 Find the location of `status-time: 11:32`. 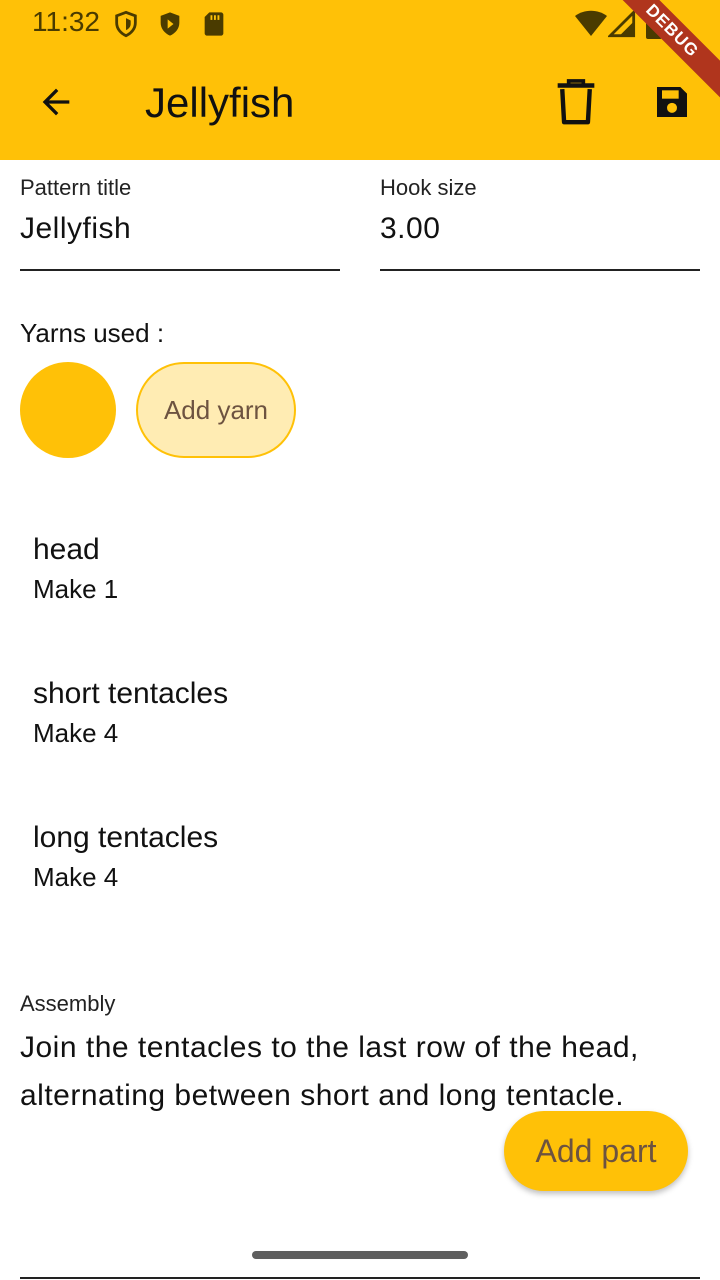

status-time: 11:32 is located at coordinates (66, 21).